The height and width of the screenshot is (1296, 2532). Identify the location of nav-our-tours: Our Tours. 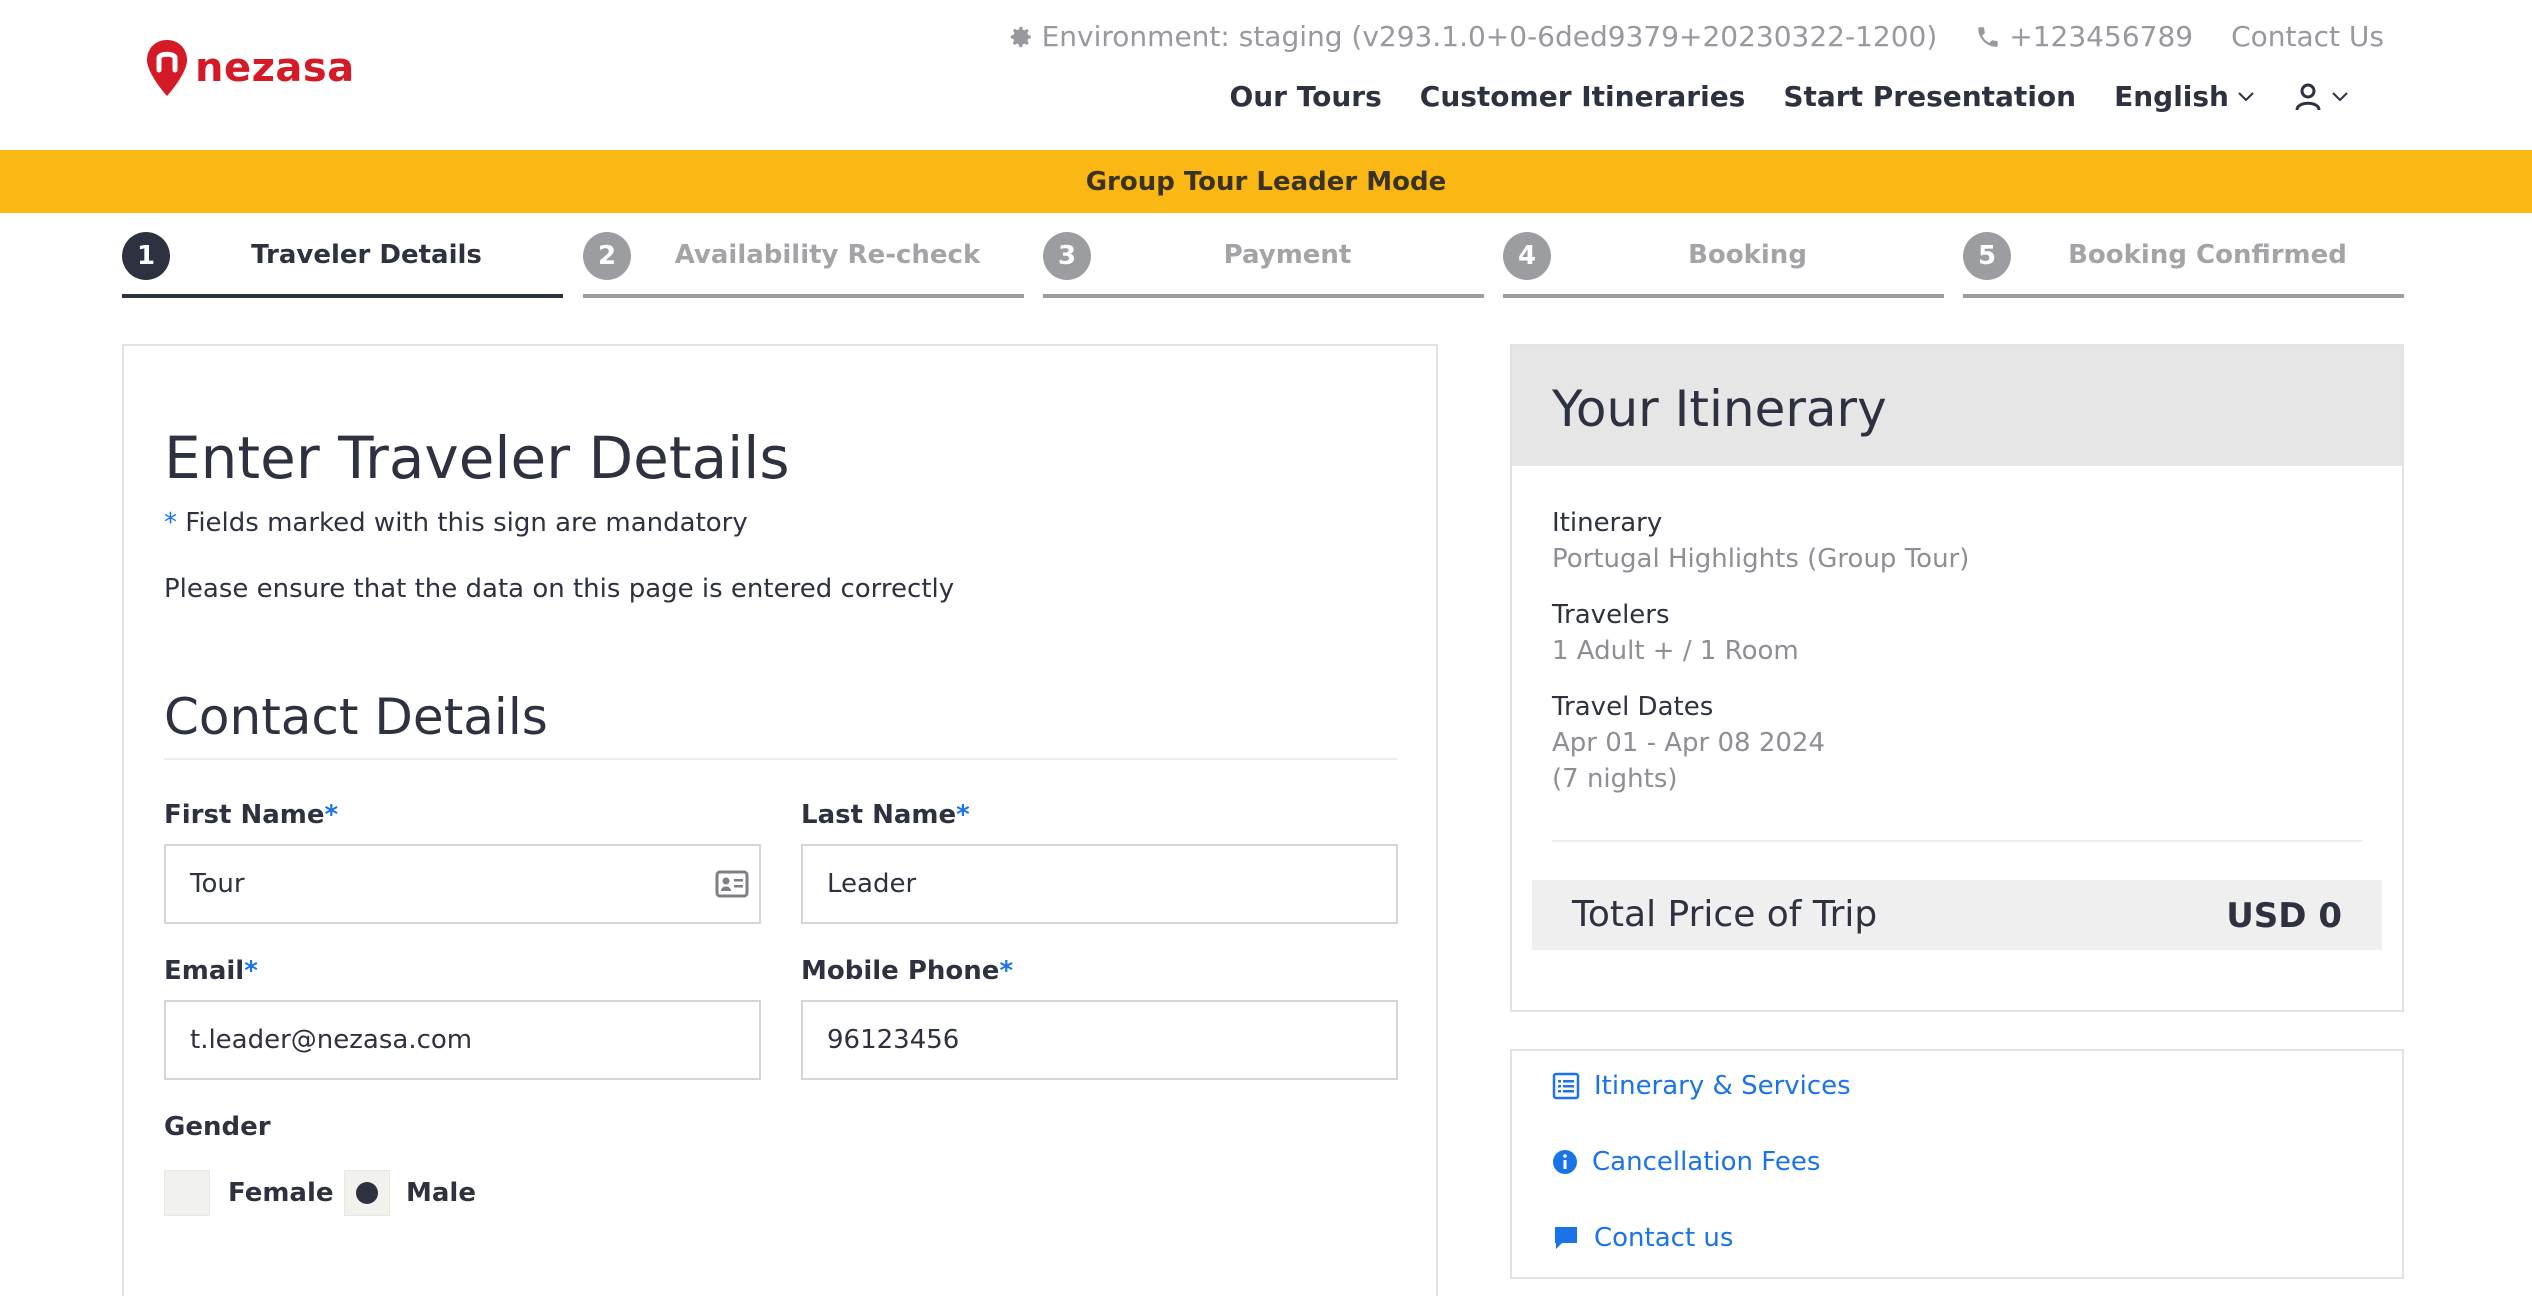
(1305, 96).